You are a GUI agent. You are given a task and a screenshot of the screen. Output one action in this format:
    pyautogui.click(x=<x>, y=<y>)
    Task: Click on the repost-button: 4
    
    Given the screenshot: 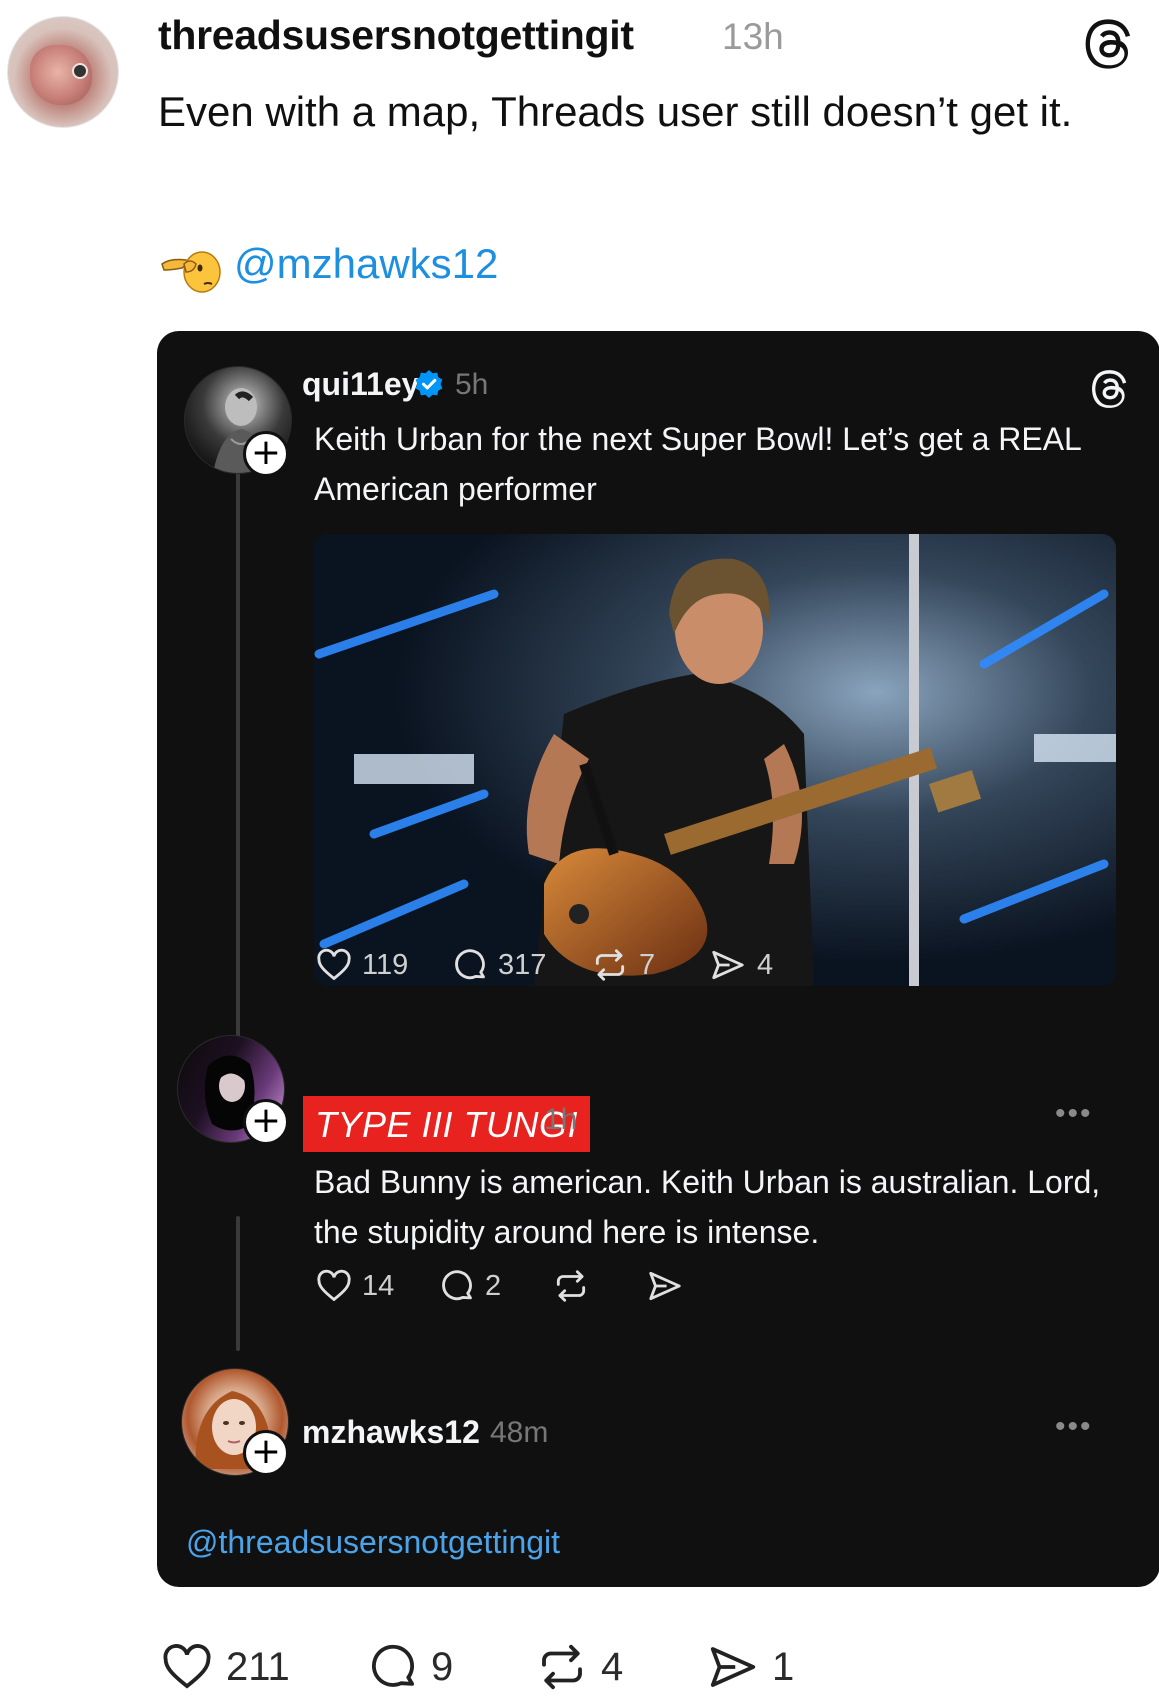 What is the action you would take?
    pyautogui.click(x=578, y=1667)
    